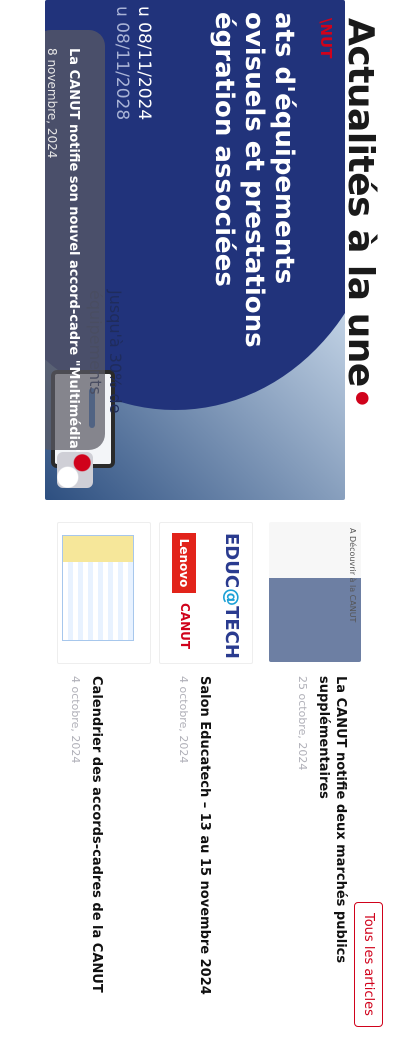 The height and width of the screenshot is (1039, 403). I want to click on puzzle-icon, so click(75, 470).